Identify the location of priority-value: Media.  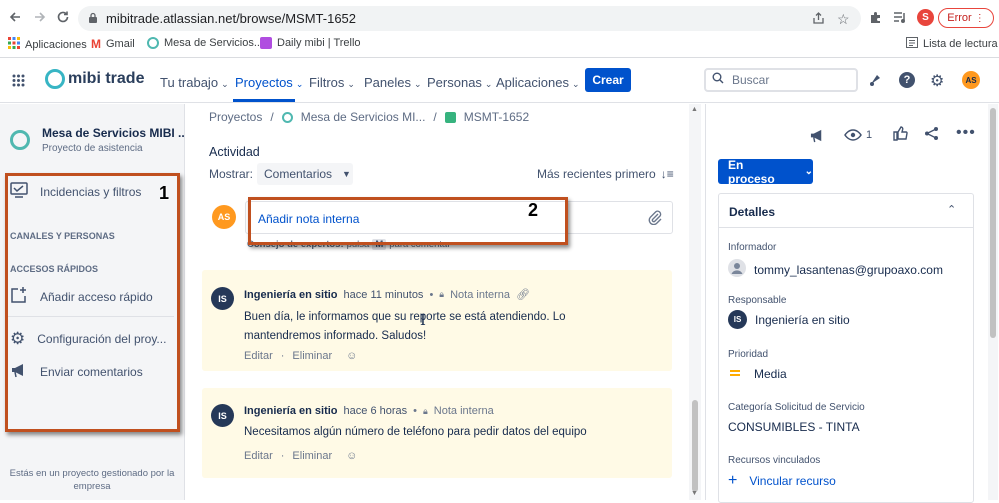
(757, 374).